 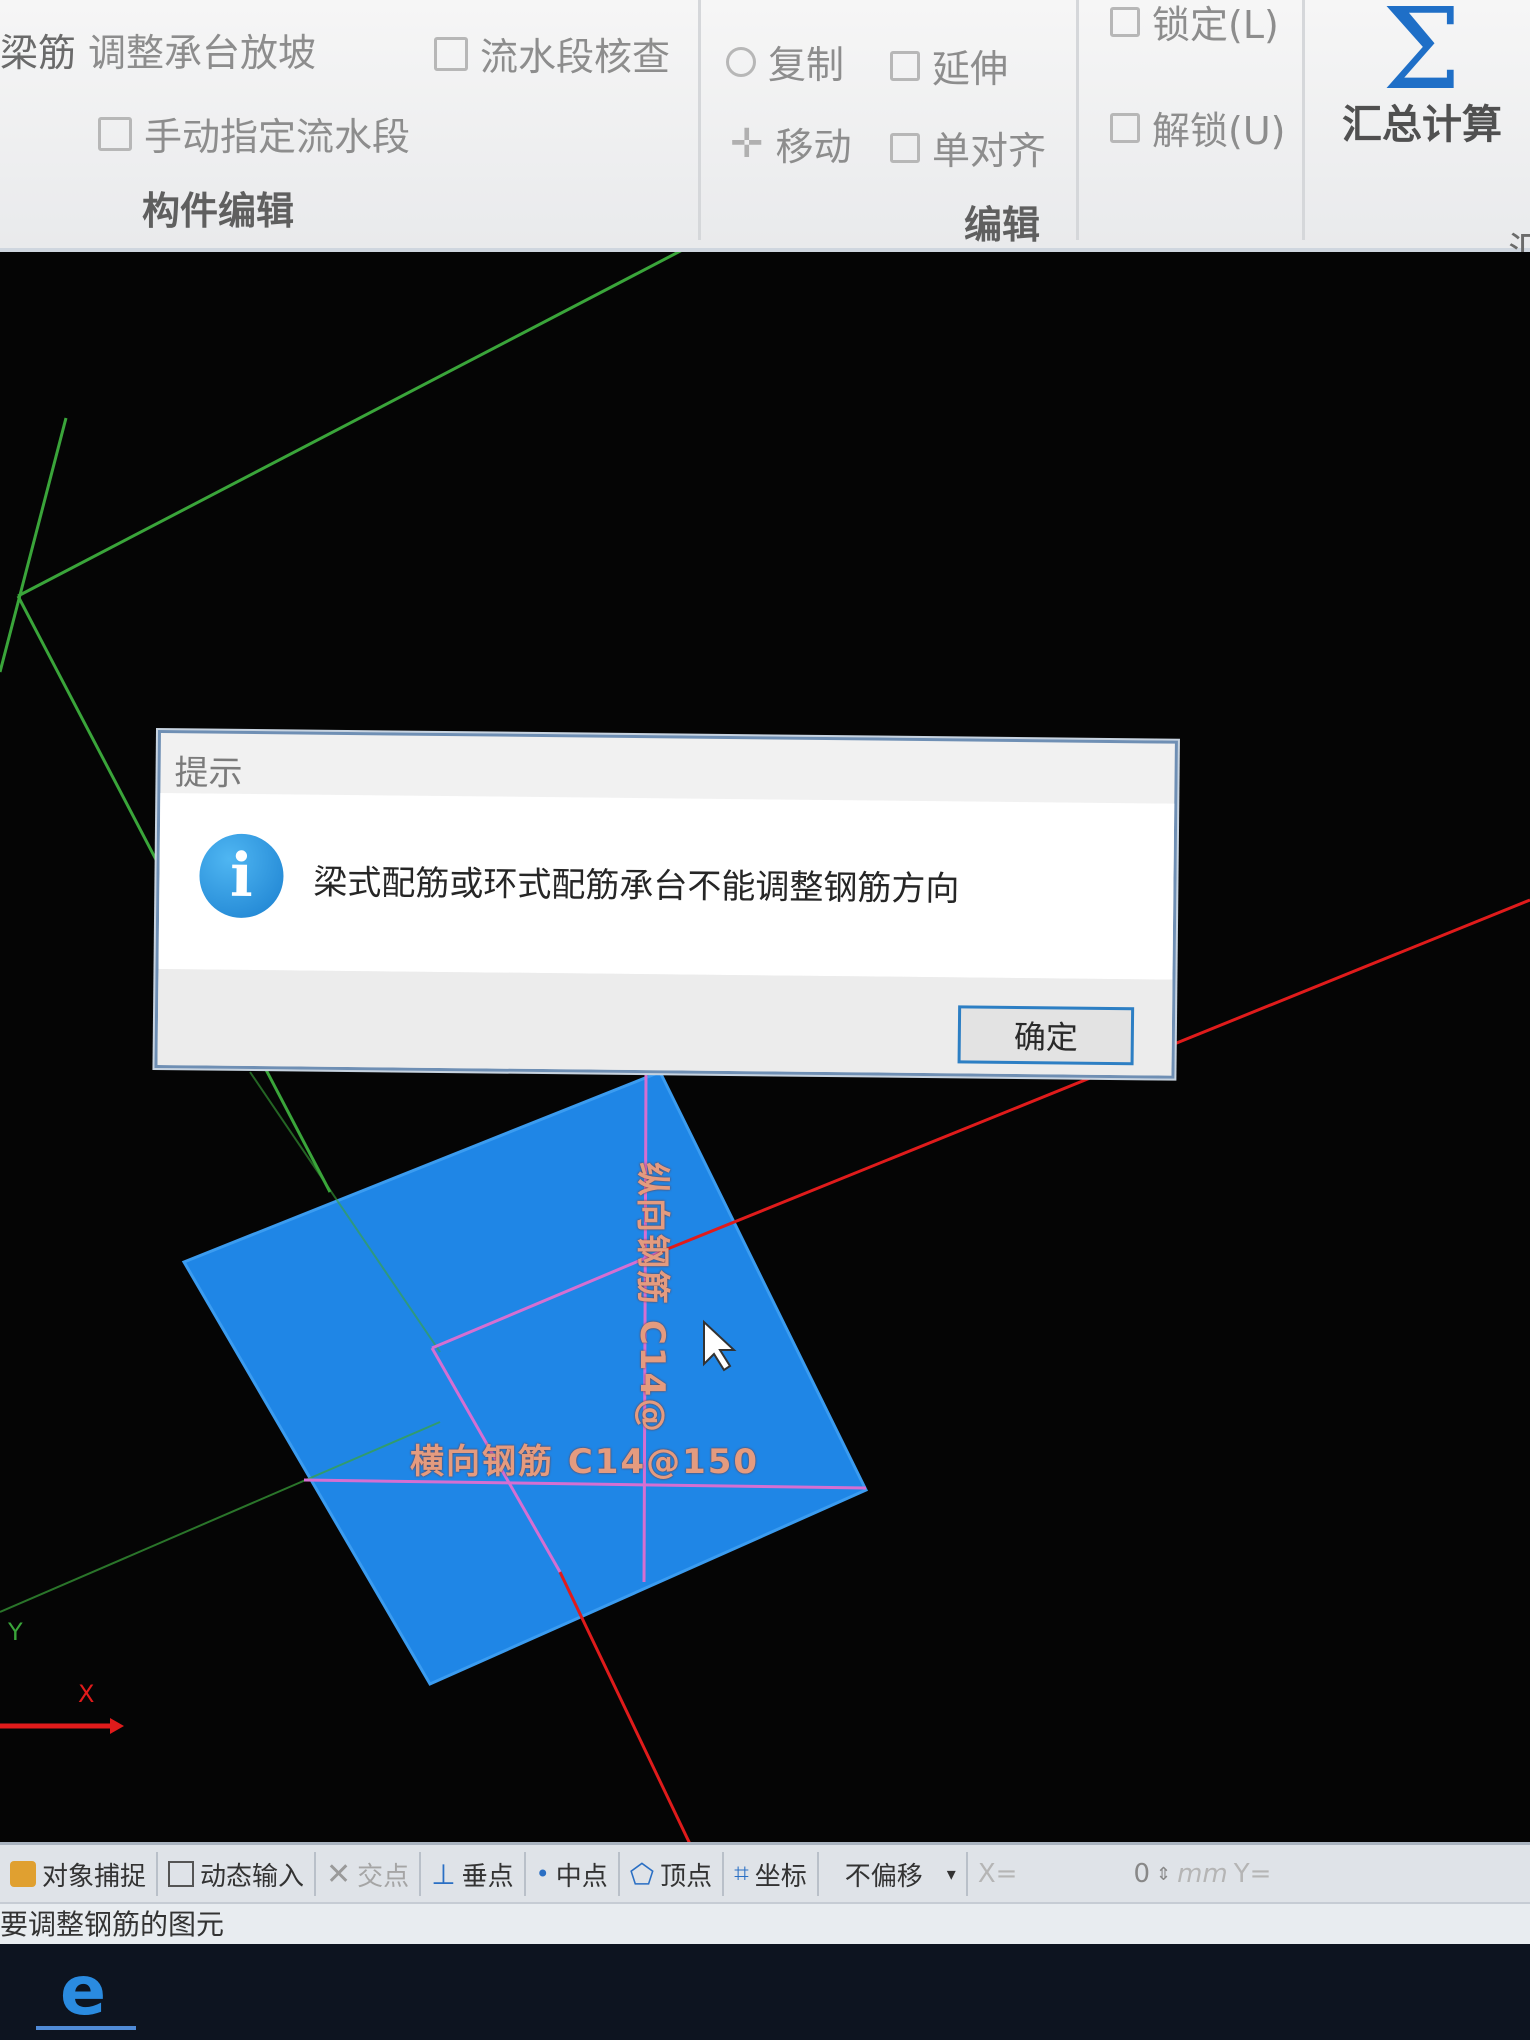 I want to click on lock-icon, so click(x=1125, y=21).